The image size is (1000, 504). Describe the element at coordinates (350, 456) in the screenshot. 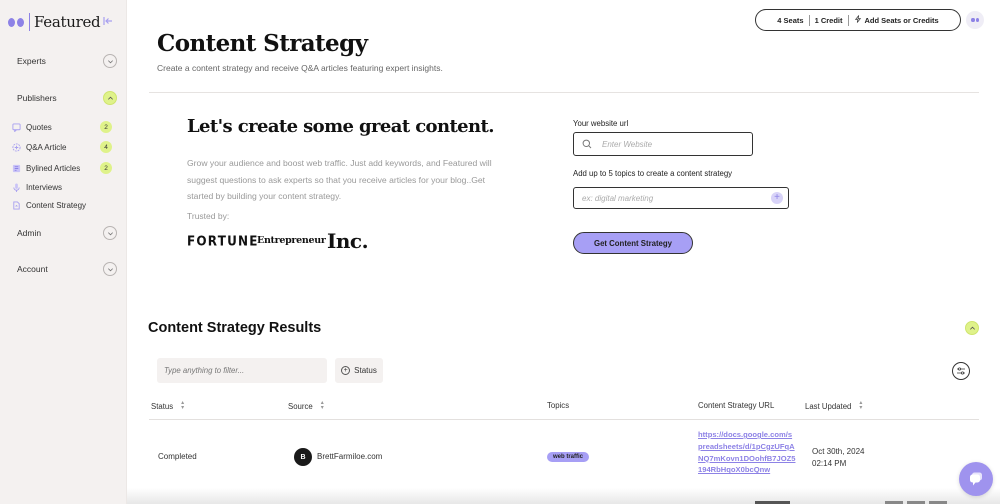

I see `row-source: BrettFarmiloe.com` at that location.